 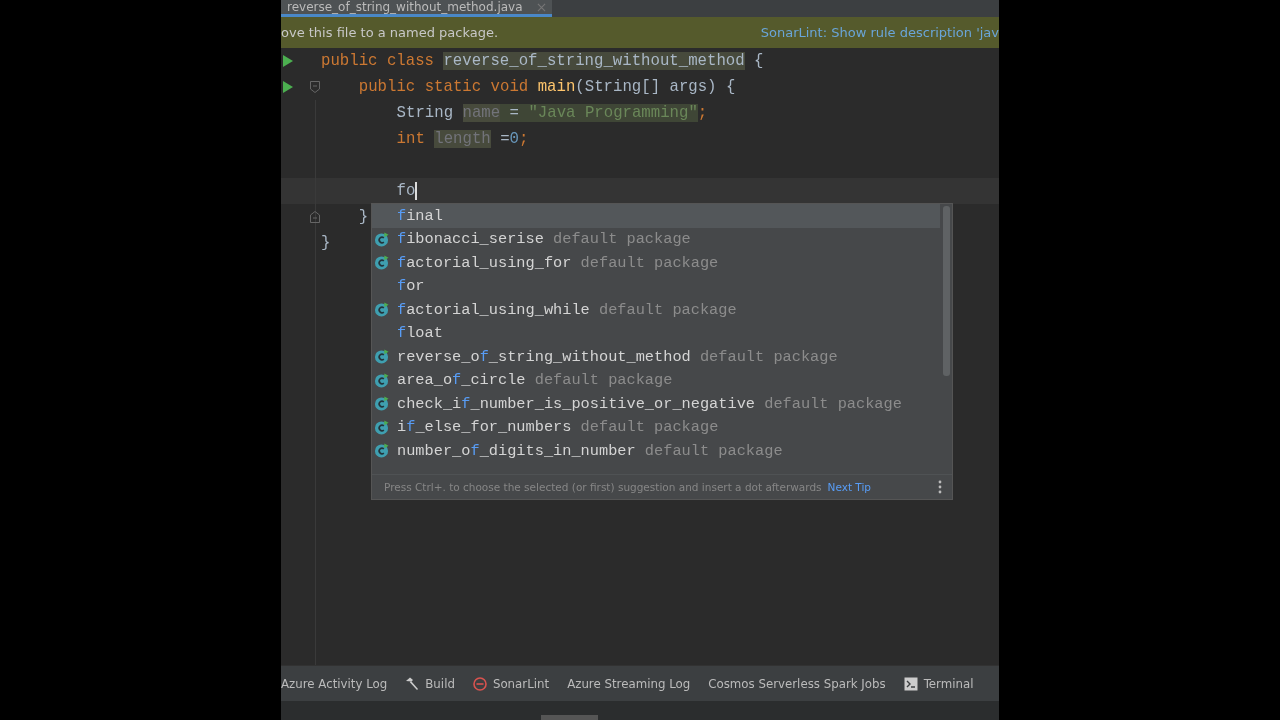 What do you see at coordinates (910, 683) in the screenshot?
I see `terminal-icon` at bounding box center [910, 683].